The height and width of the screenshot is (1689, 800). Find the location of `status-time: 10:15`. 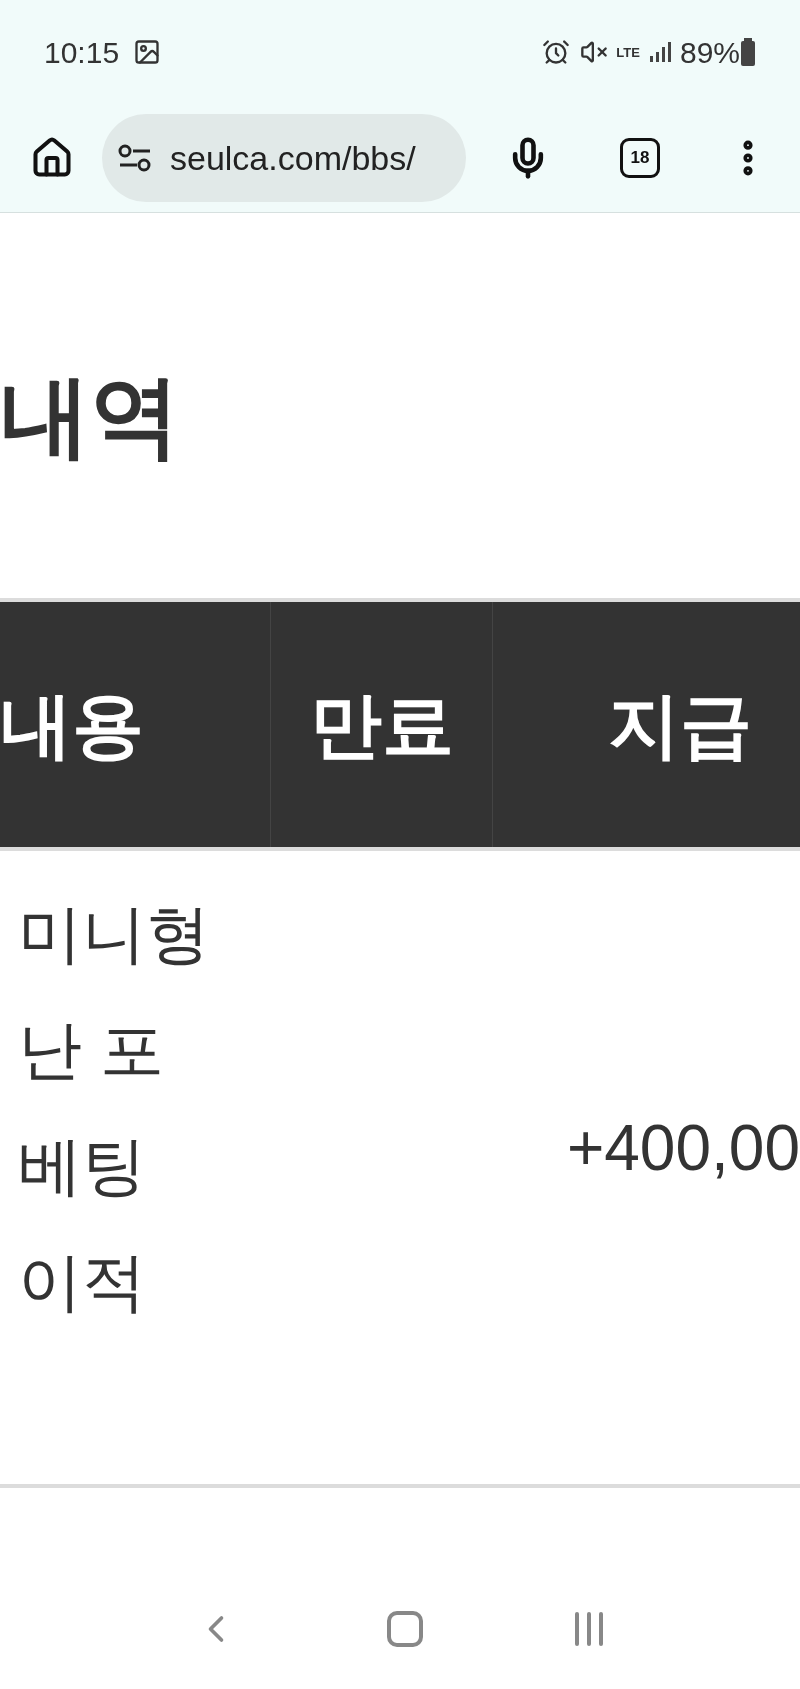

status-time: 10:15 is located at coordinates (82, 52).